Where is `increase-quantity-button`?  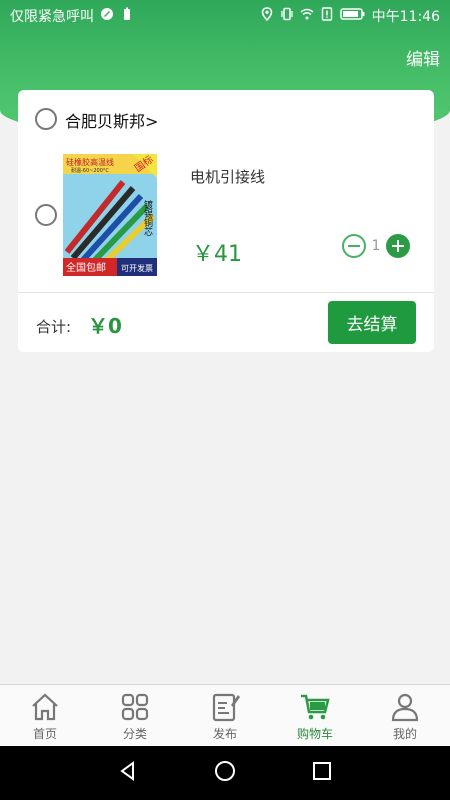
increase-quantity-button is located at coordinates (398, 246).